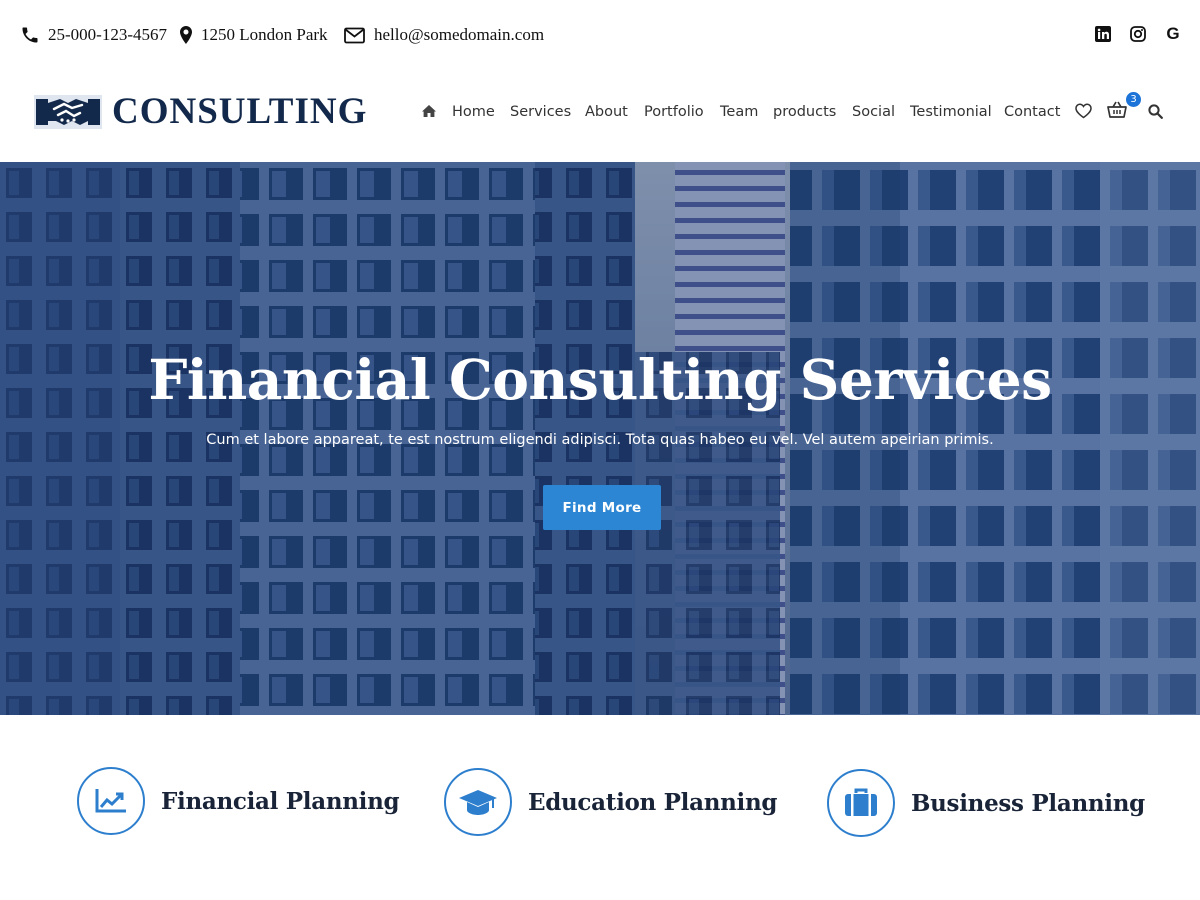 Image resolution: width=1200 pixels, height=900 pixels. I want to click on envelope-icon, so click(354, 35).